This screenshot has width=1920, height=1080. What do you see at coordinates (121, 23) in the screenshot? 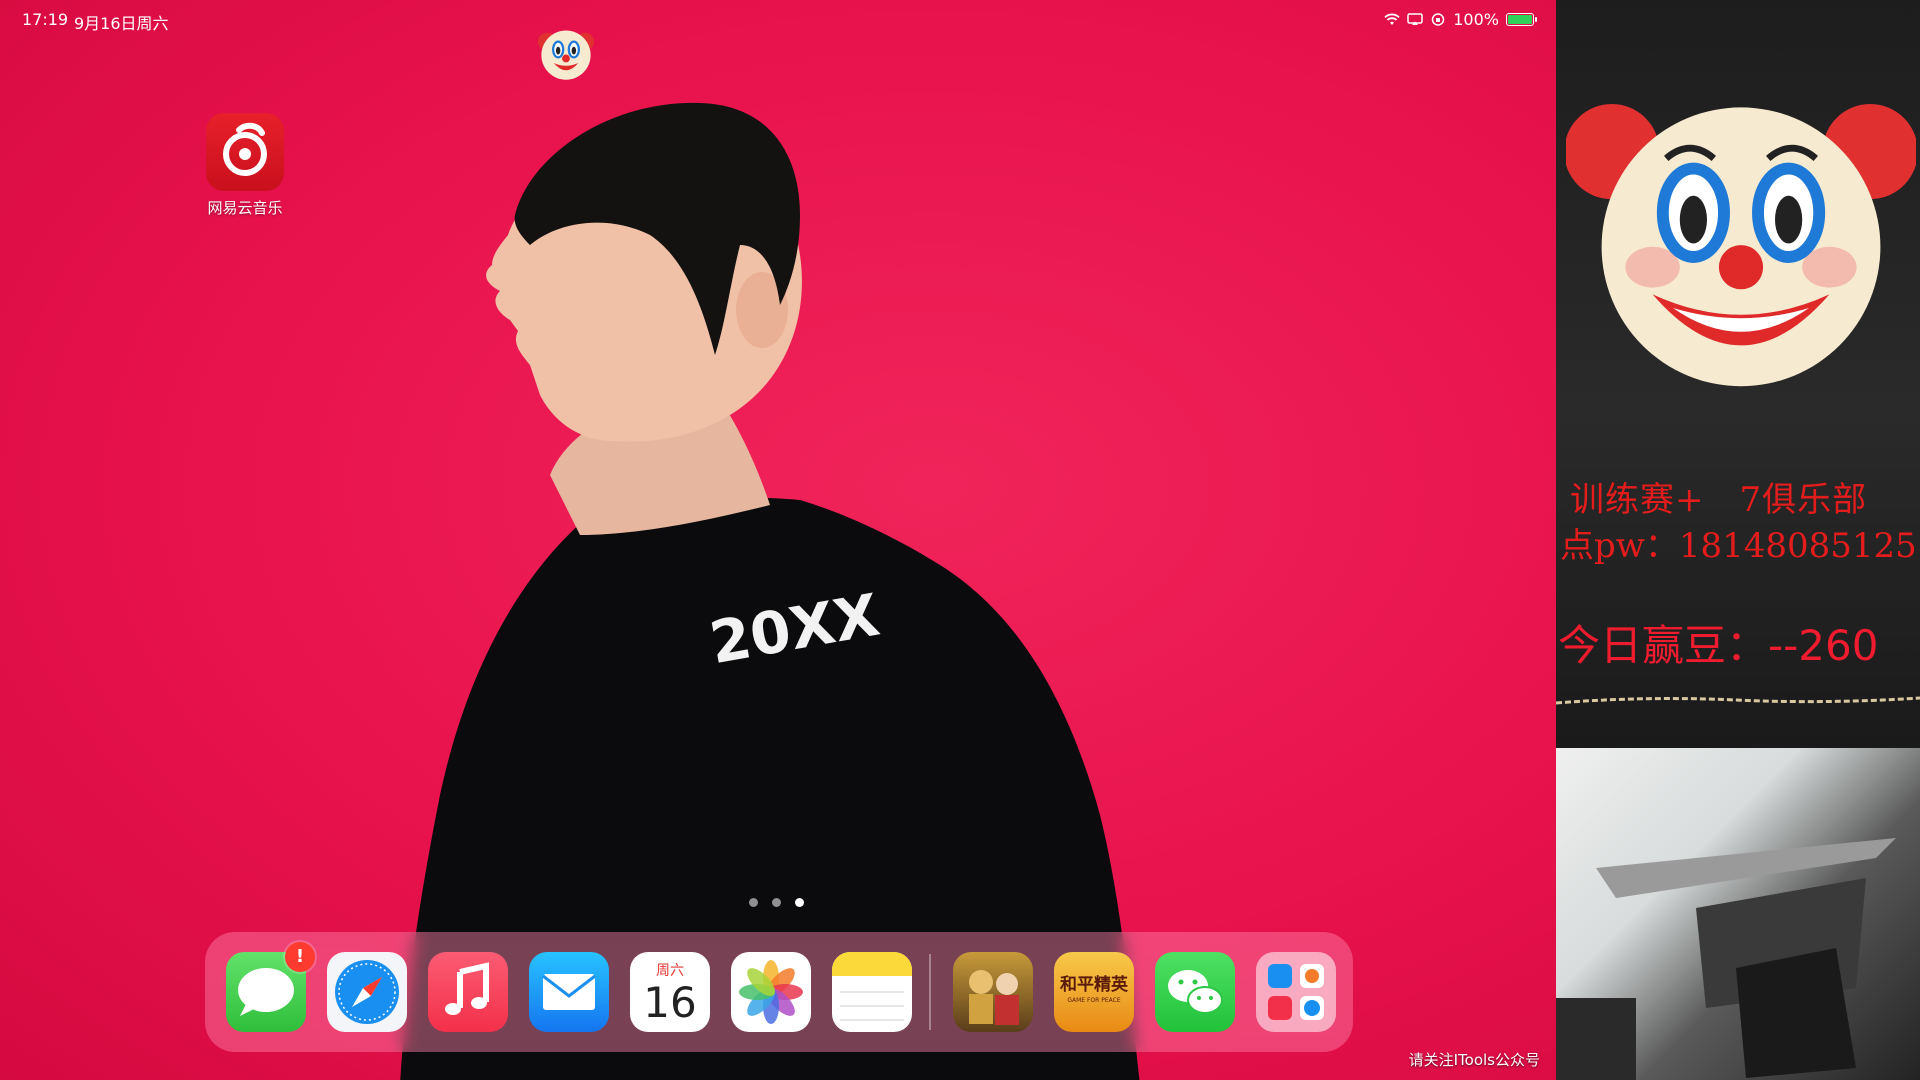
I see `status-date: 9月16日周六` at bounding box center [121, 23].